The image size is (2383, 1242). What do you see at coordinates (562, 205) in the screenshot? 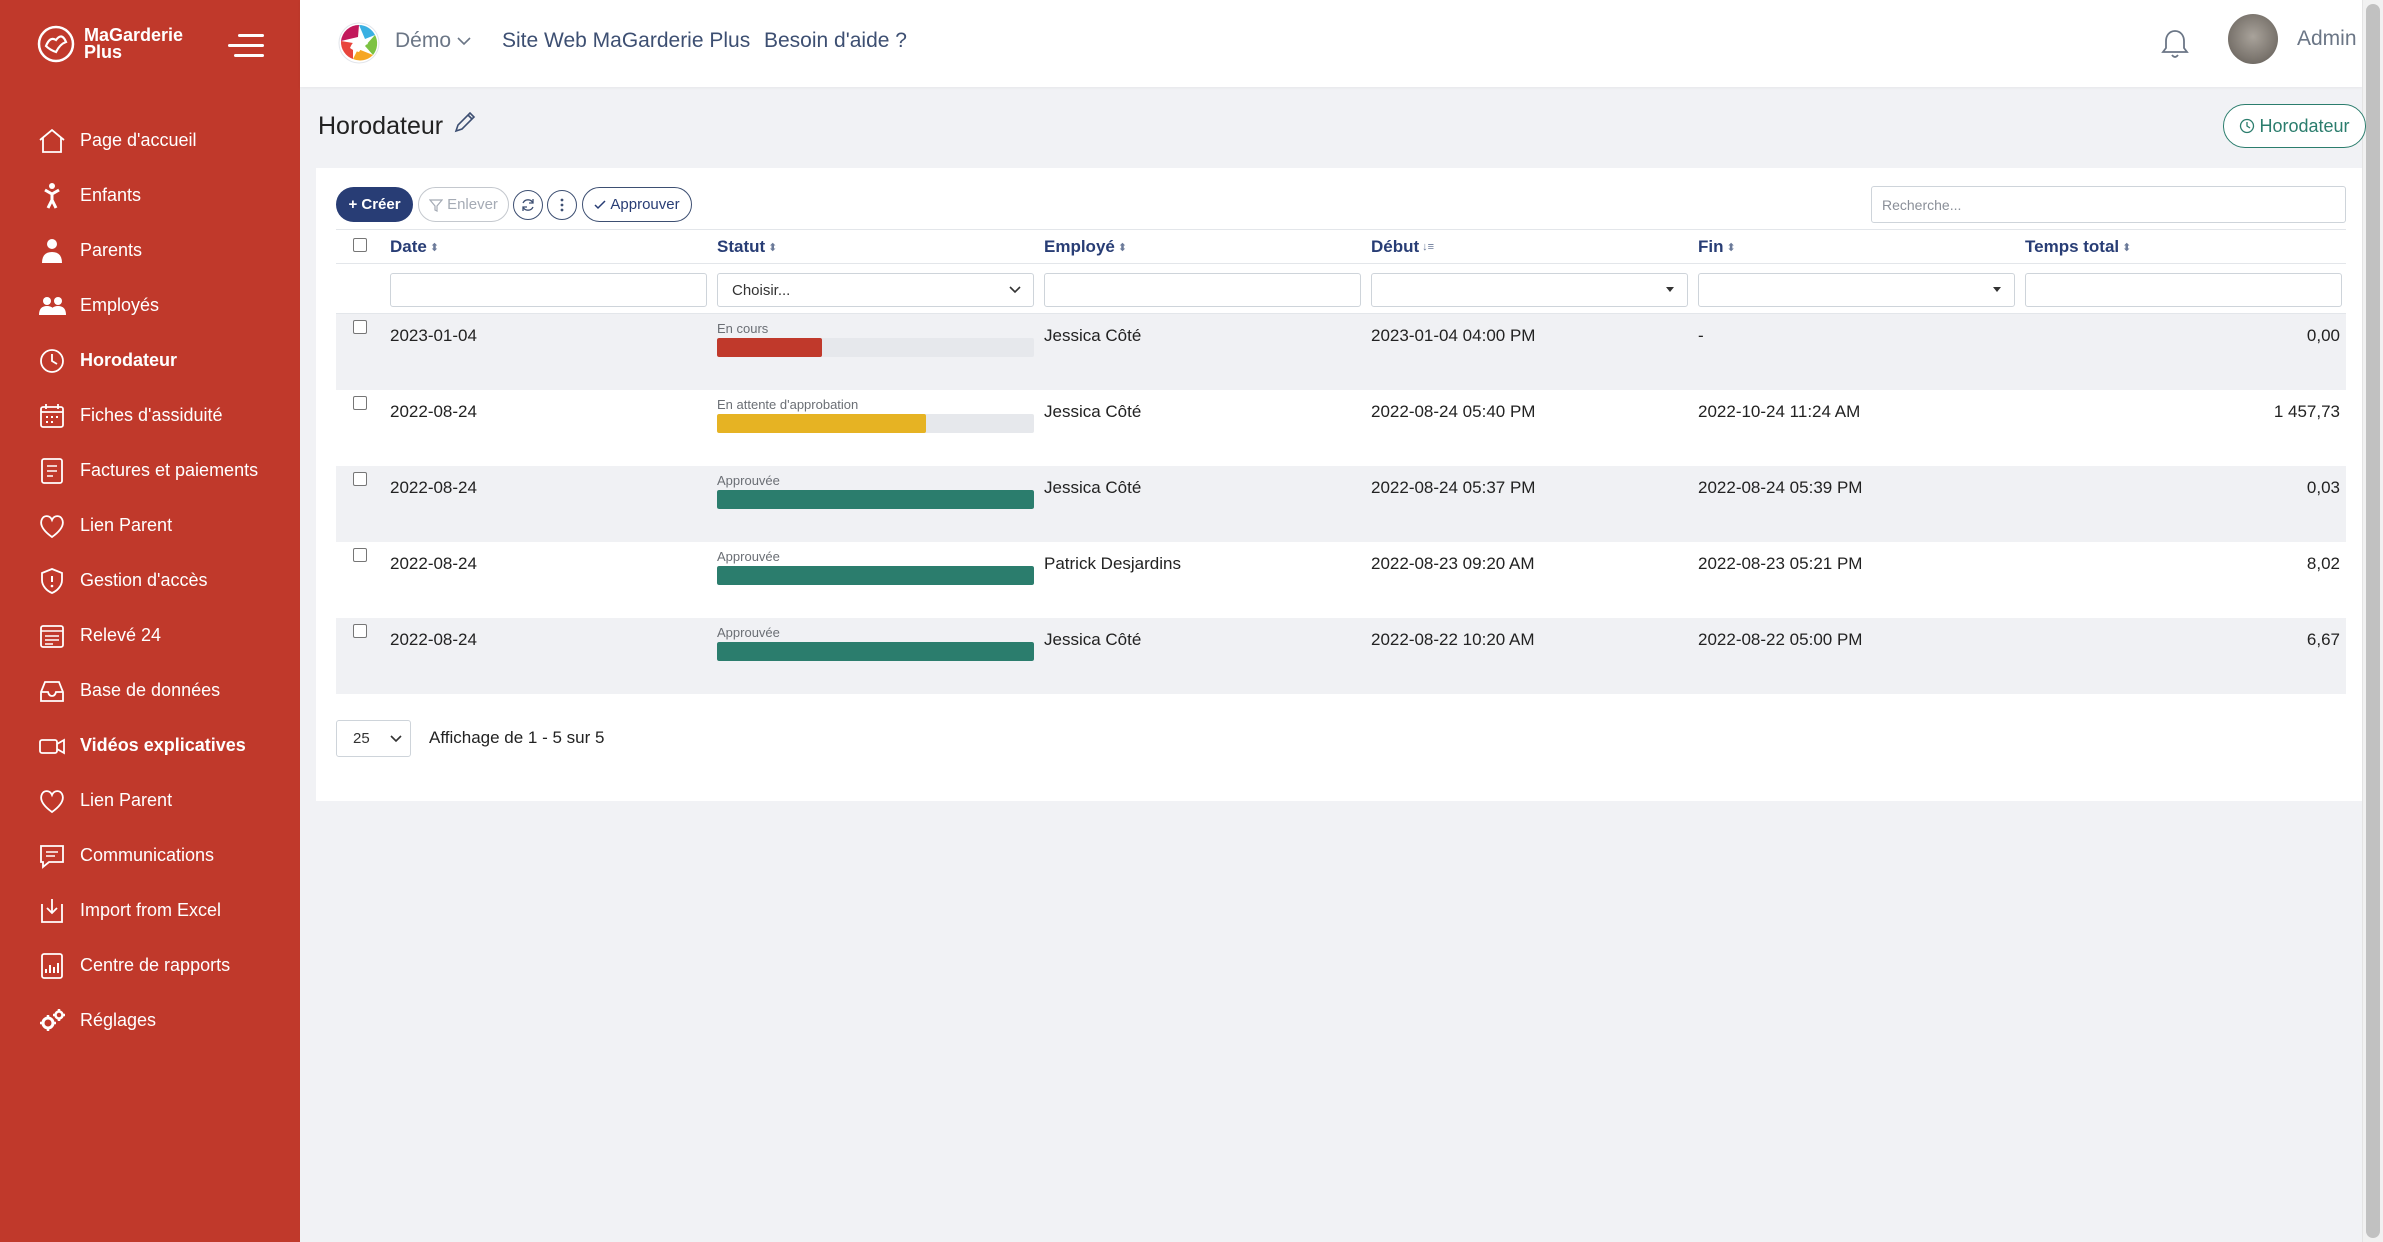
I see `more-options-button` at bounding box center [562, 205].